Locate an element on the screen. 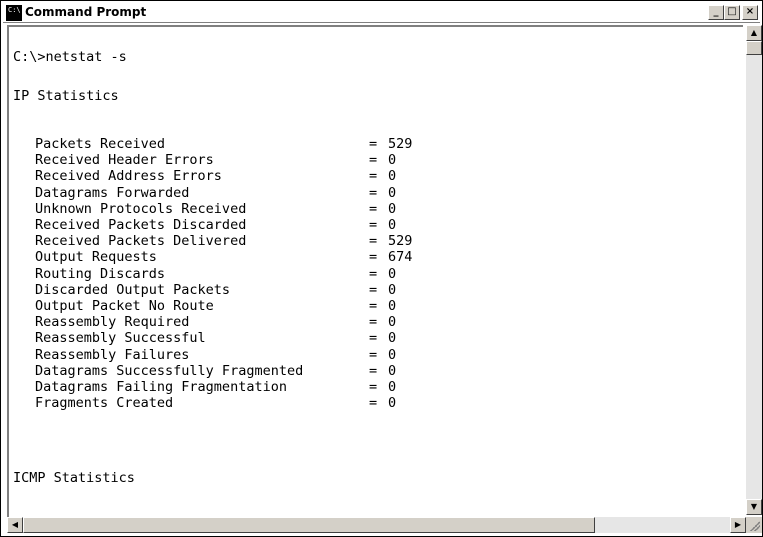  stat-label: Received Packets Delivered is located at coordinates (141, 241).